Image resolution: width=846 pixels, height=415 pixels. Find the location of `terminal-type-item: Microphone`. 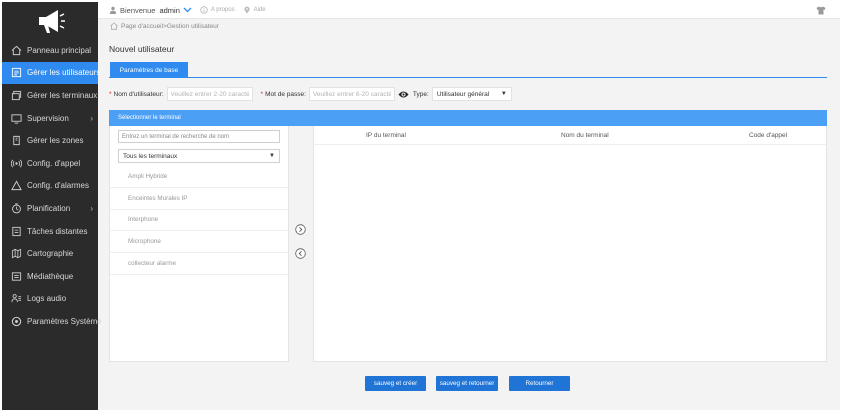

terminal-type-item: Microphone is located at coordinates (199, 242).